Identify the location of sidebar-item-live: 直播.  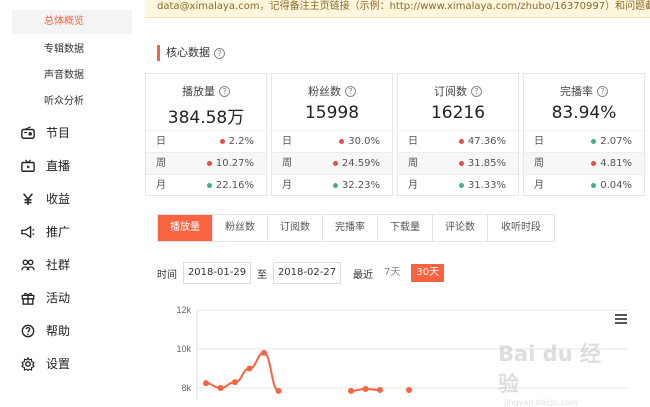
(45, 166).